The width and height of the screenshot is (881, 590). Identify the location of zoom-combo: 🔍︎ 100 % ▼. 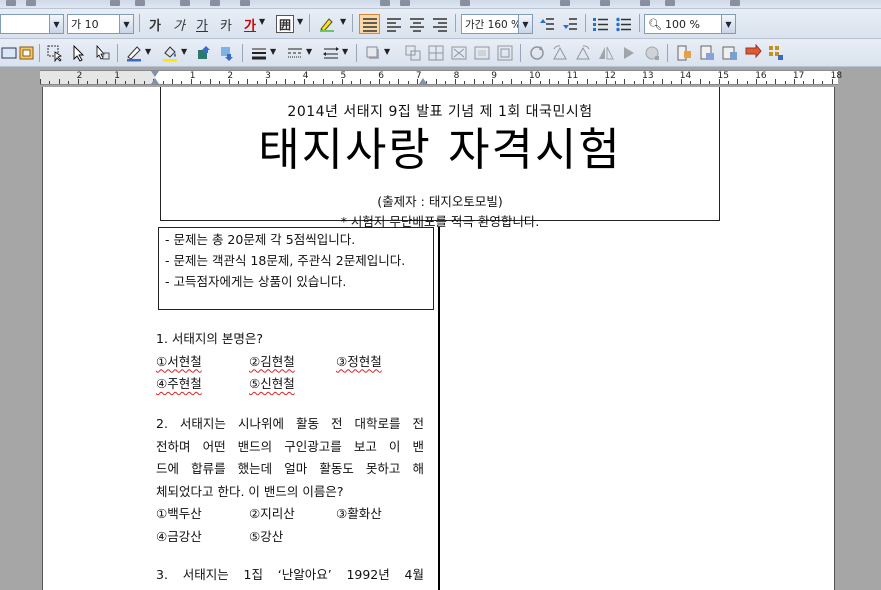
(690, 24).